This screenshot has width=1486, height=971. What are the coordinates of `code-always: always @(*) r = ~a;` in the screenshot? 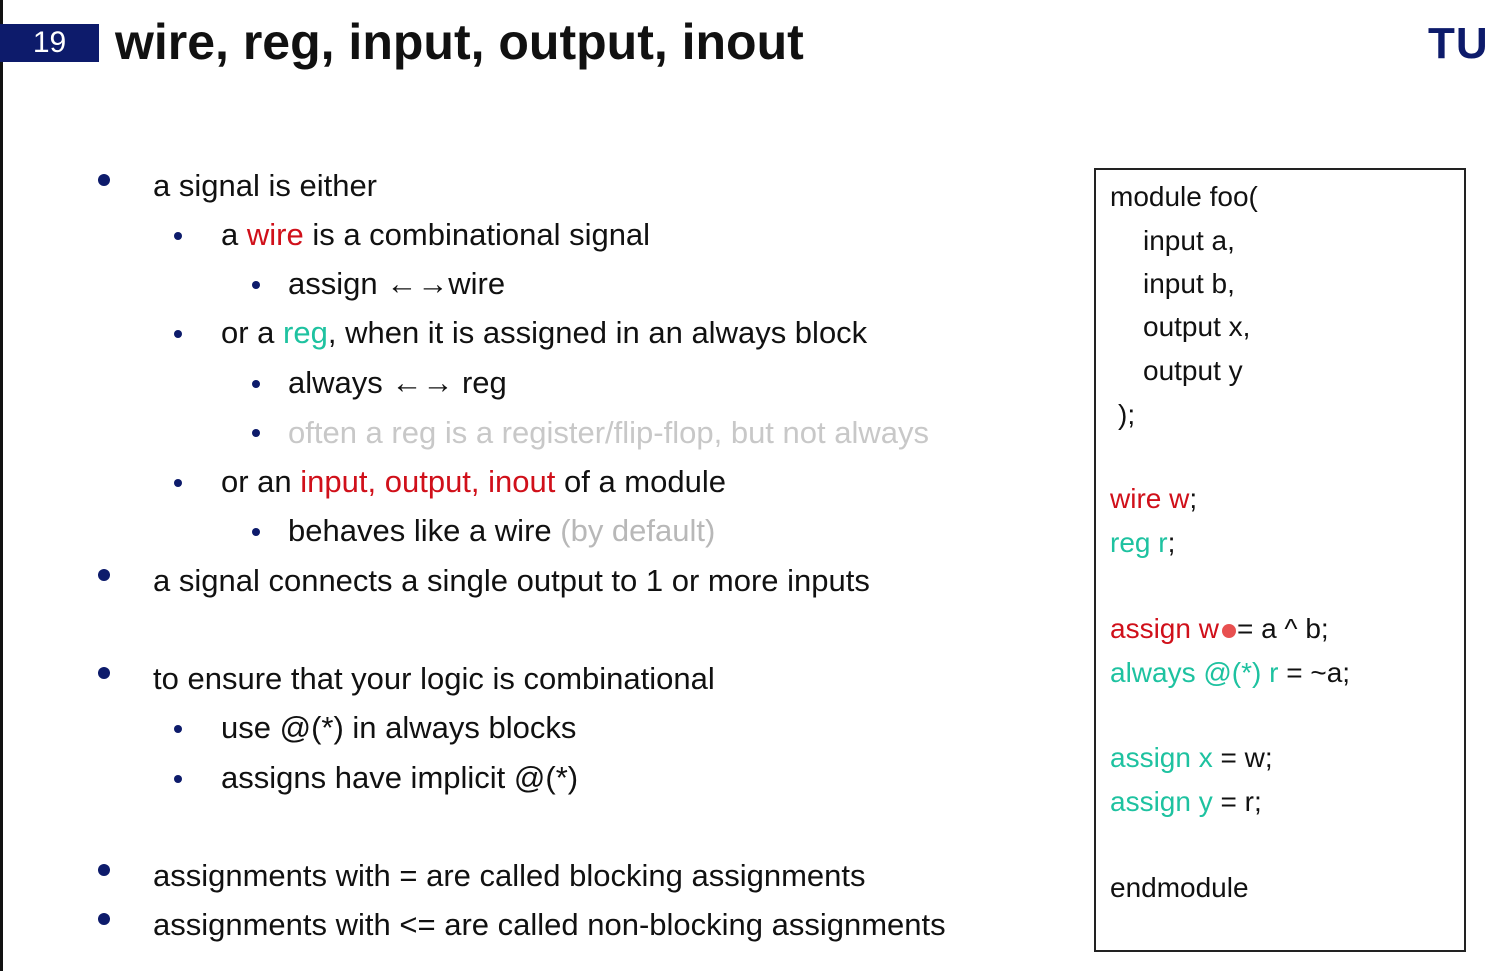 It's located at (1230, 672).